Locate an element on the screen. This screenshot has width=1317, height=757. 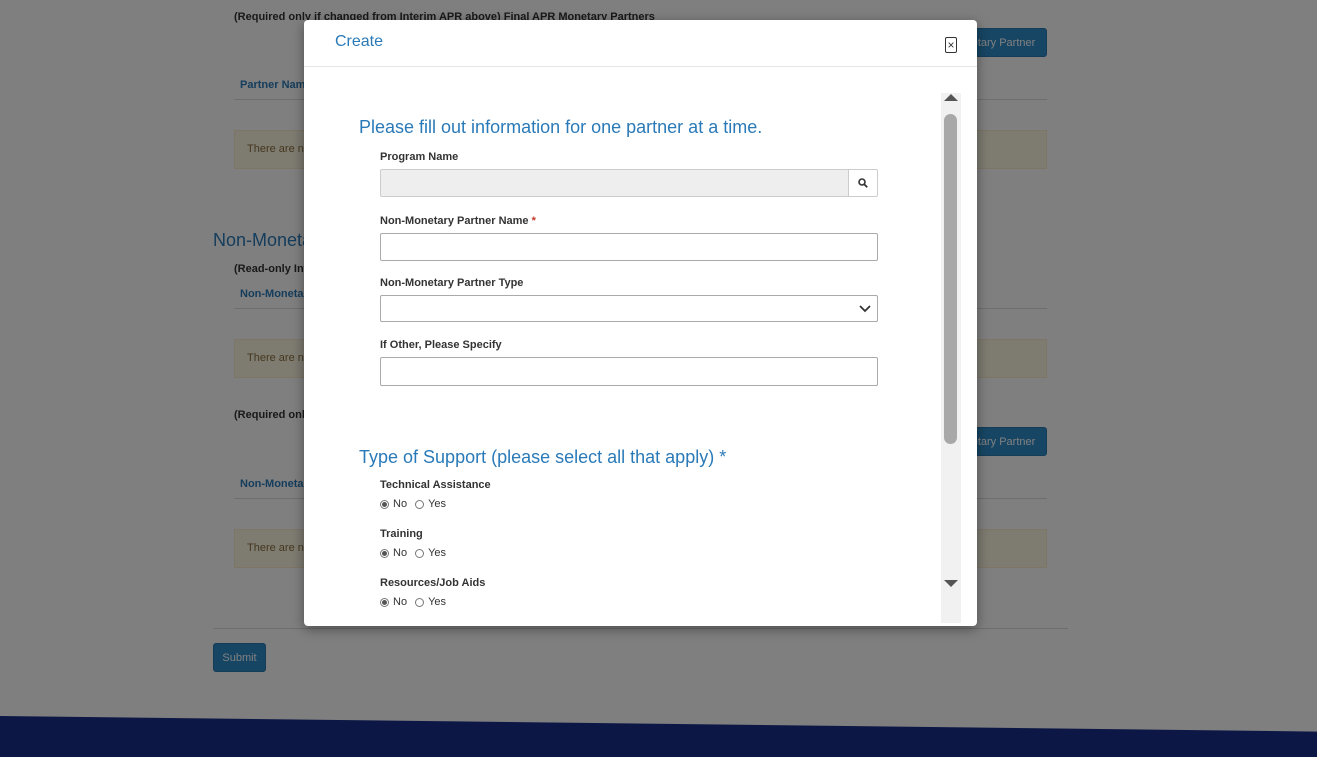
modal-scrollbar is located at coordinates (951, 358).